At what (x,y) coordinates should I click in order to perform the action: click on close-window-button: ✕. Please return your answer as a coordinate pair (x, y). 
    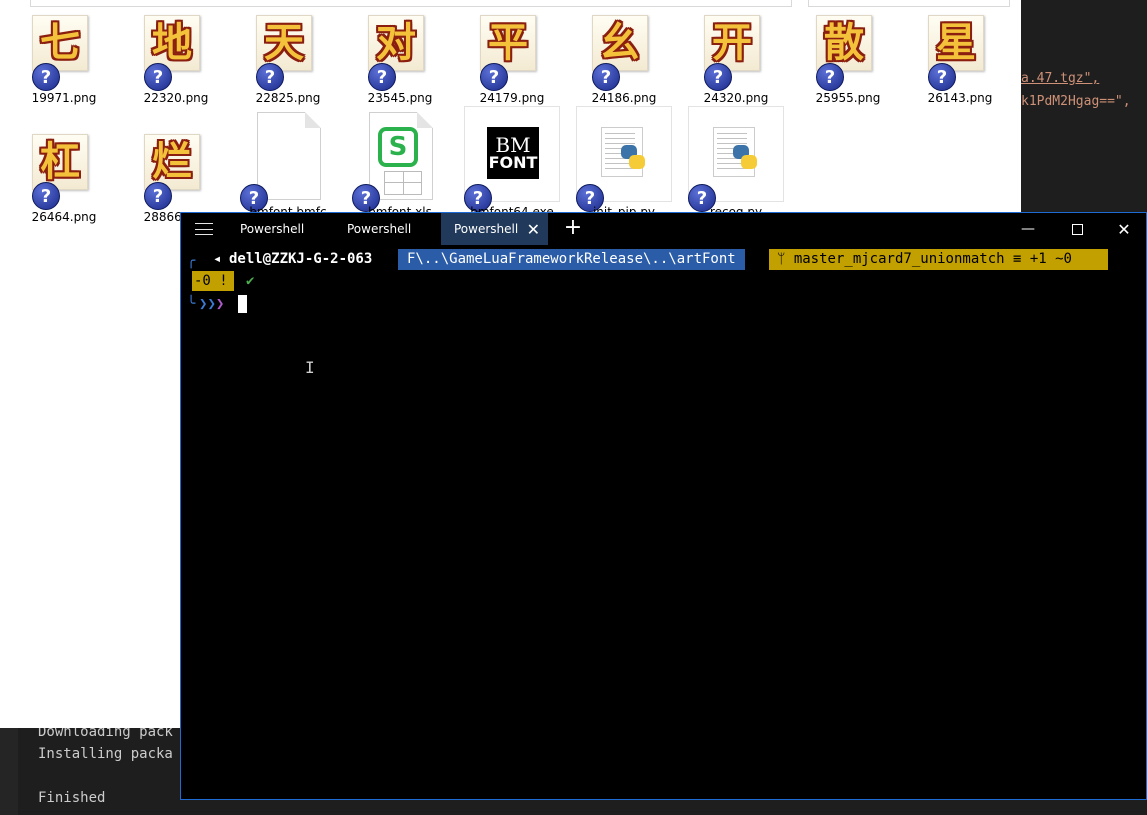
    Looking at the image, I should click on (1124, 229).